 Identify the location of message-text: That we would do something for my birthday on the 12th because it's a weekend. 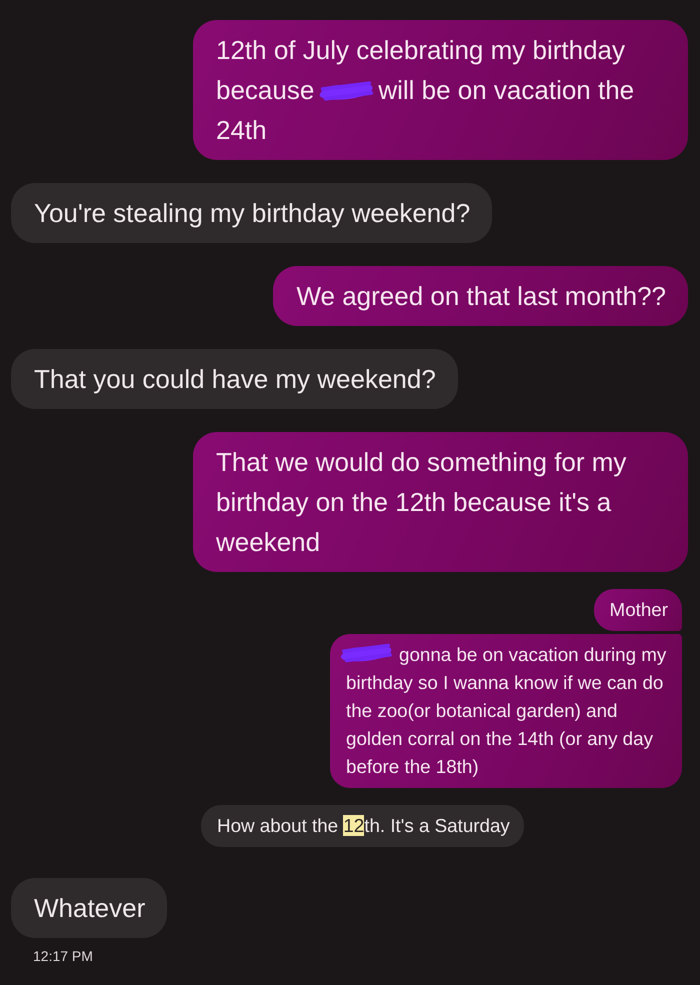
(421, 502).